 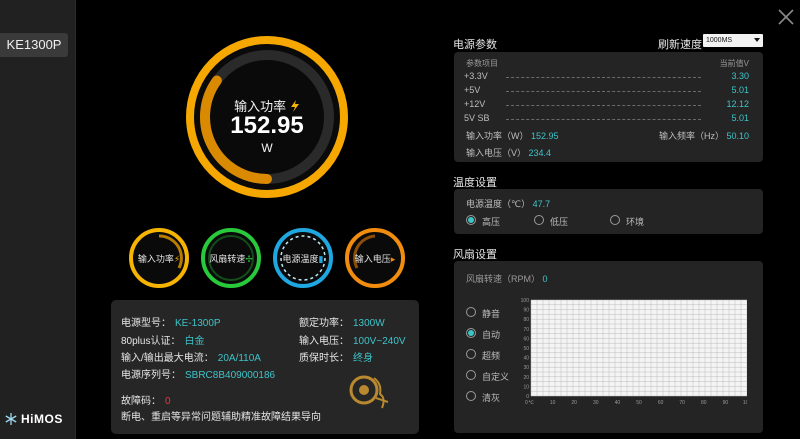 I want to click on chart-x-tick: 40, so click(x=618, y=403).